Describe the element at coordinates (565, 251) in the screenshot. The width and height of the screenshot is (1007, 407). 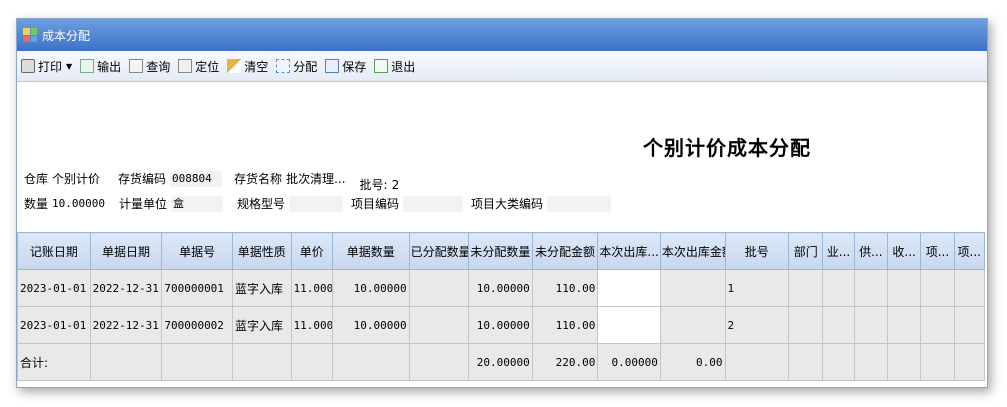
I see `col-header: 未分配金额` at that location.